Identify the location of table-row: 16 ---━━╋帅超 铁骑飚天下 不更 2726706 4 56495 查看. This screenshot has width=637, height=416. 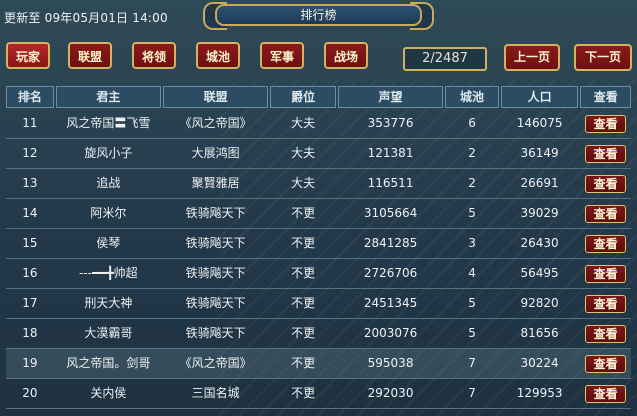
(318, 274).